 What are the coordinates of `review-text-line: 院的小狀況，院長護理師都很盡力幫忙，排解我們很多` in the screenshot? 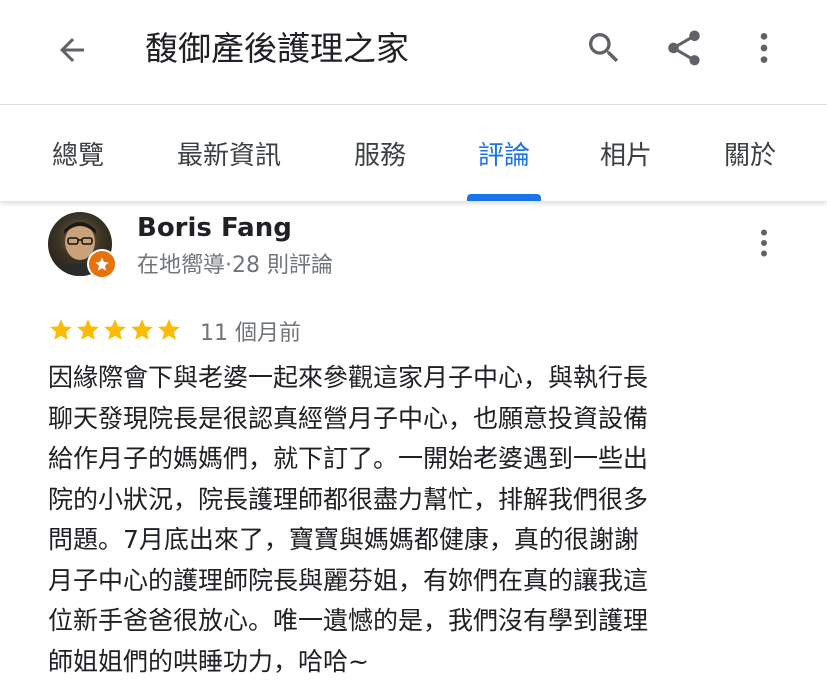 It's located at (348, 499).